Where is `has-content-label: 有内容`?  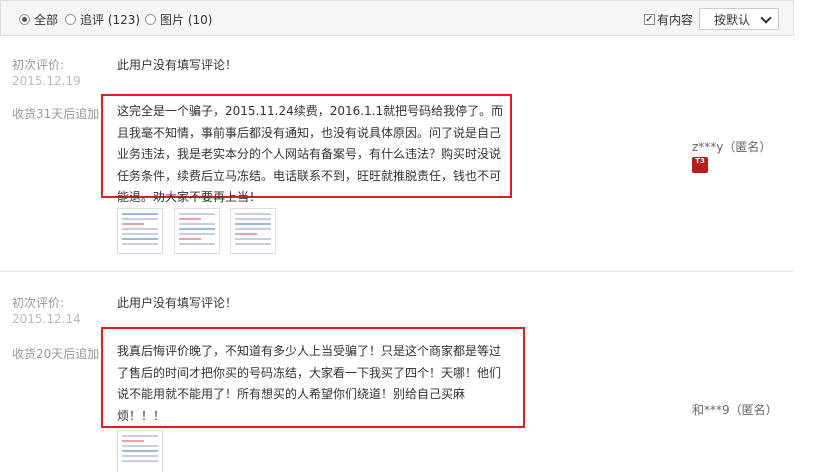
has-content-label: 有内容 is located at coordinates (675, 20).